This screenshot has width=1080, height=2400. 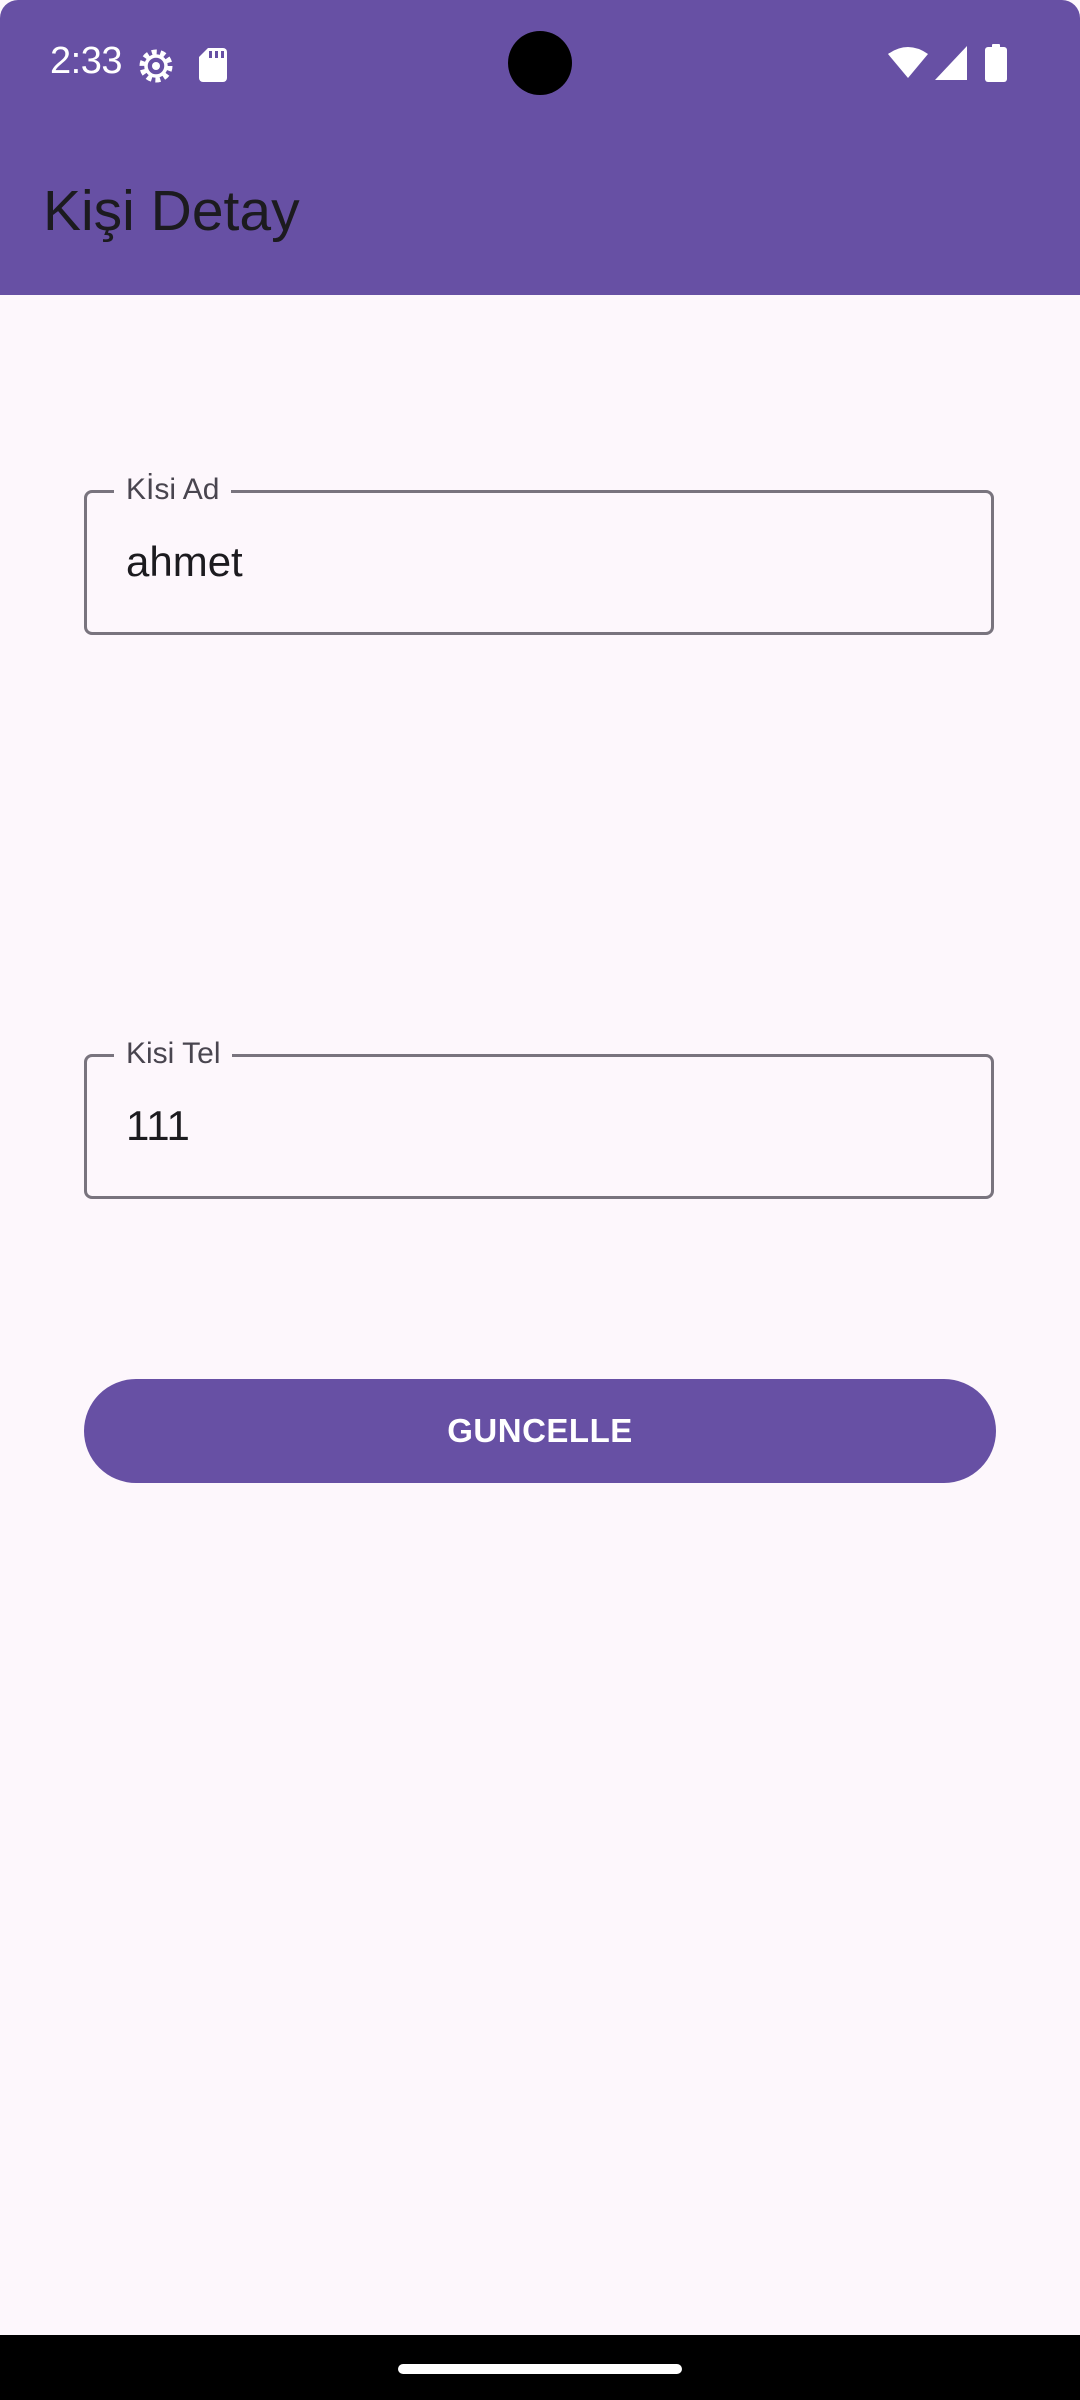 I want to click on camera-cutout, so click(x=540, y=63).